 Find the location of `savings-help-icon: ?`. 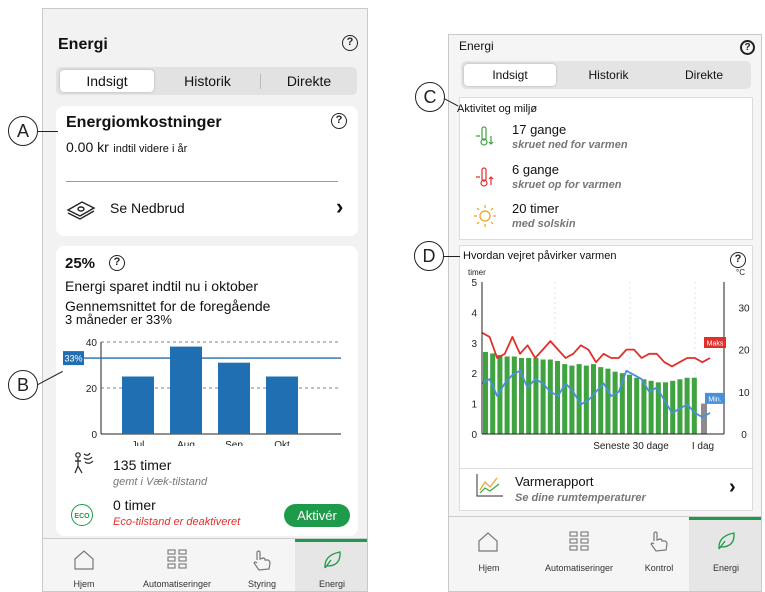

savings-help-icon: ? is located at coordinates (117, 263).